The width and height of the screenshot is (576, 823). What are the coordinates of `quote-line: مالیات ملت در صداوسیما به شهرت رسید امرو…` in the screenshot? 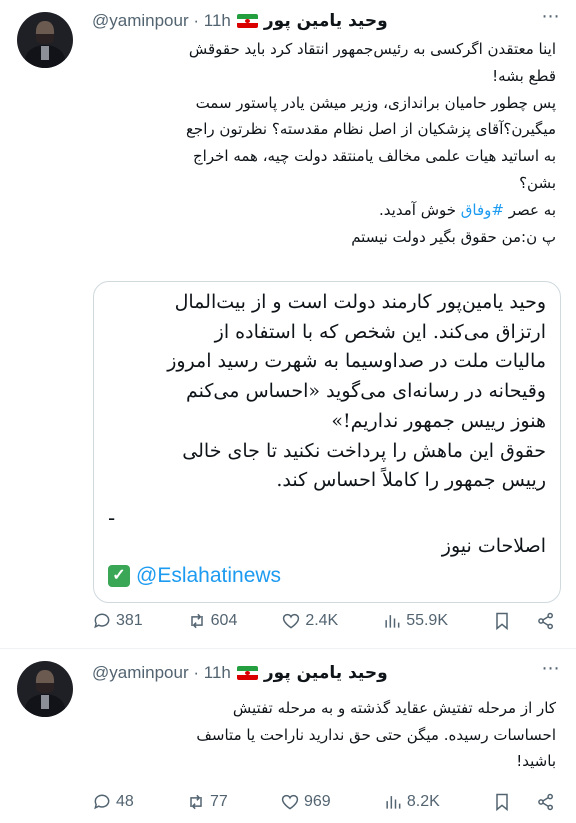 It's located at (356, 361).